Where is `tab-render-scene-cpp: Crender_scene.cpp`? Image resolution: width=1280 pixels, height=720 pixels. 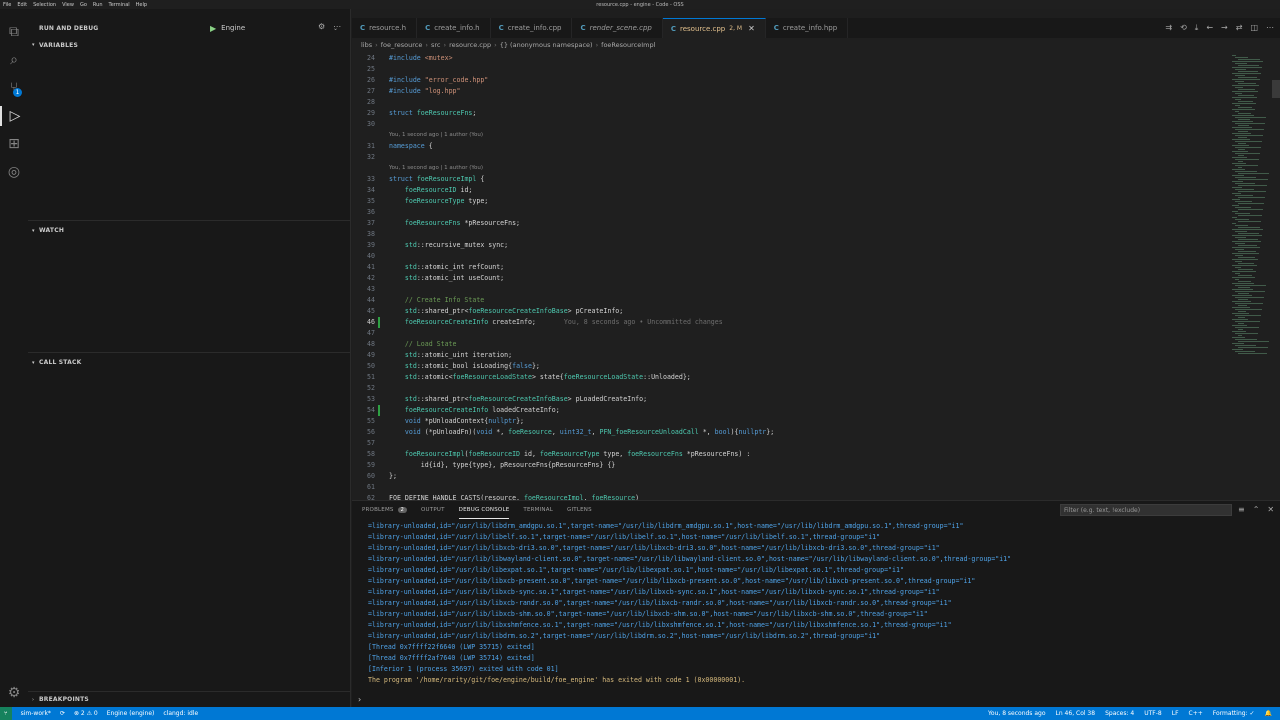
tab-render-scene-cpp: Crender_scene.cpp is located at coordinates (617, 28).